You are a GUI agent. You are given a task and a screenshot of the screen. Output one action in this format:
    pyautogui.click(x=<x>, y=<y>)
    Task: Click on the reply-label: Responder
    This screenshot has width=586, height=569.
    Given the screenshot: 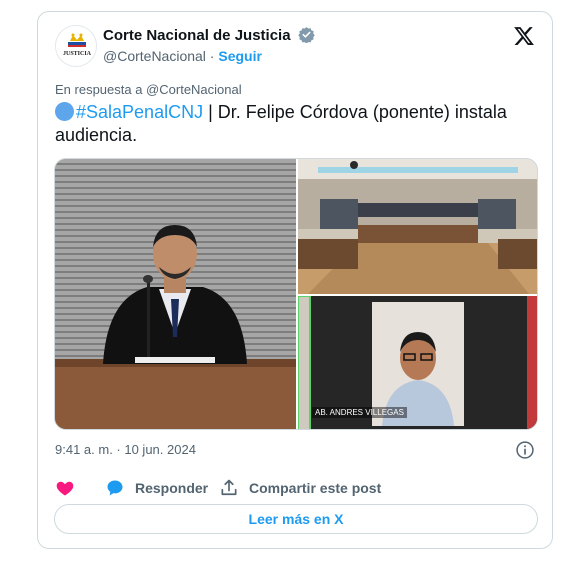 What is the action you would take?
    pyautogui.click(x=172, y=488)
    